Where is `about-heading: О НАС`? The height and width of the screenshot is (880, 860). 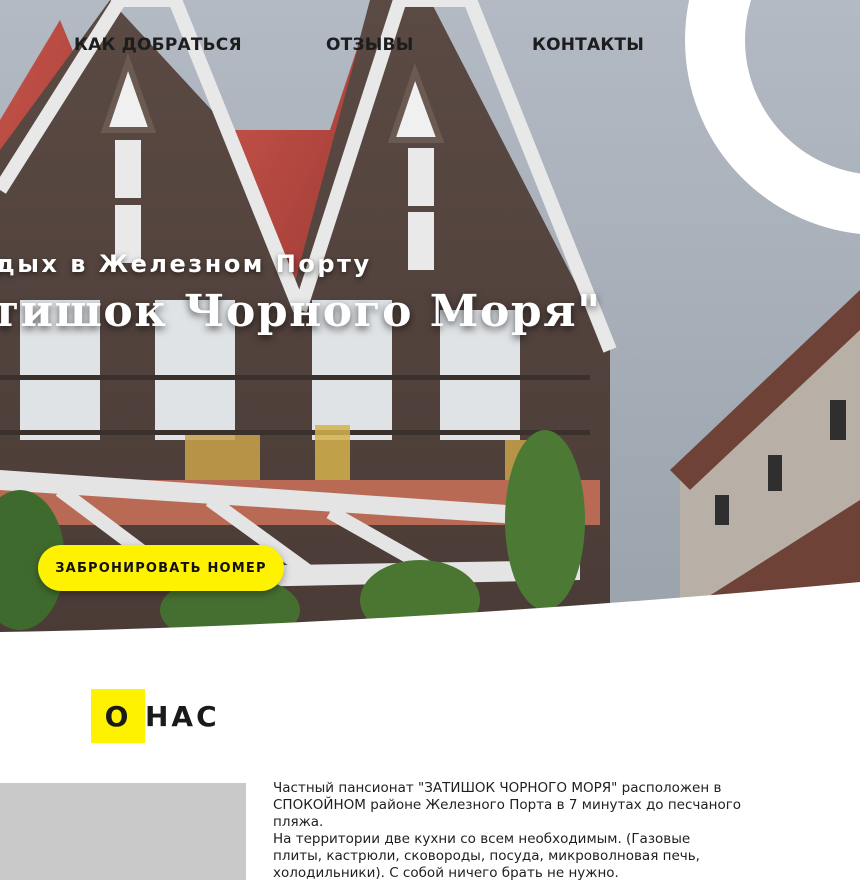 about-heading: О НАС is located at coordinates (155, 716).